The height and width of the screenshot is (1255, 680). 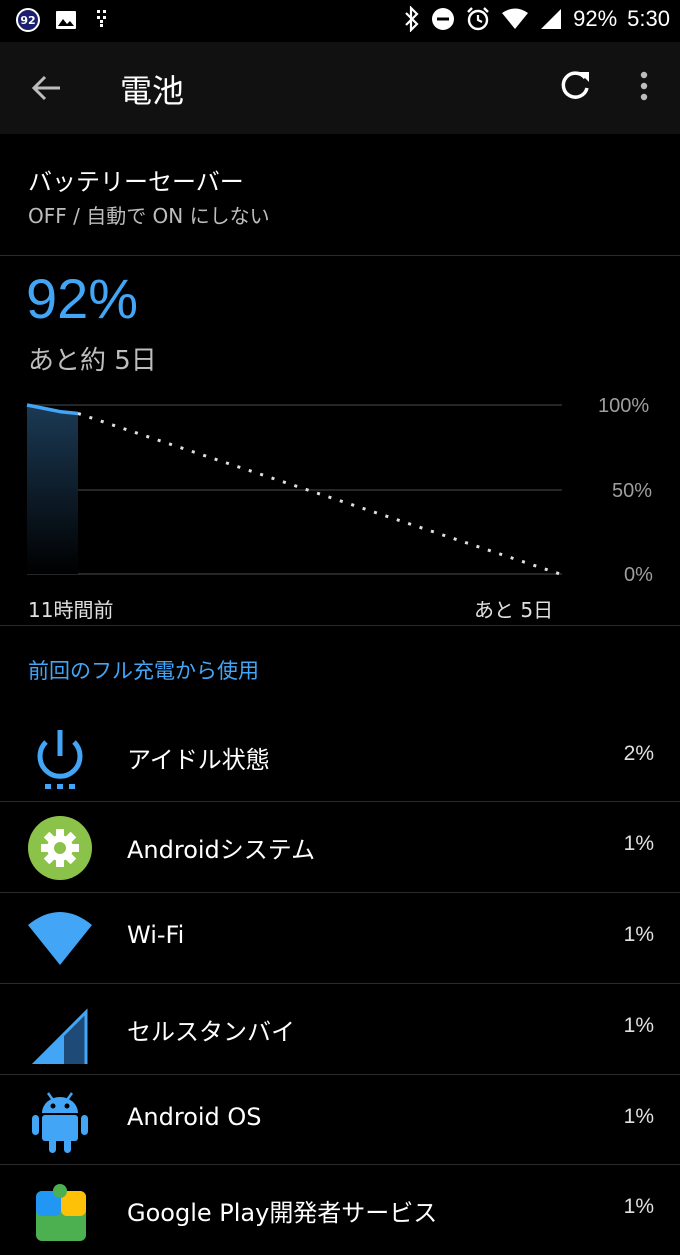 What do you see at coordinates (28, 20) in the screenshot?
I see `notification-badge-icon: 92` at bounding box center [28, 20].